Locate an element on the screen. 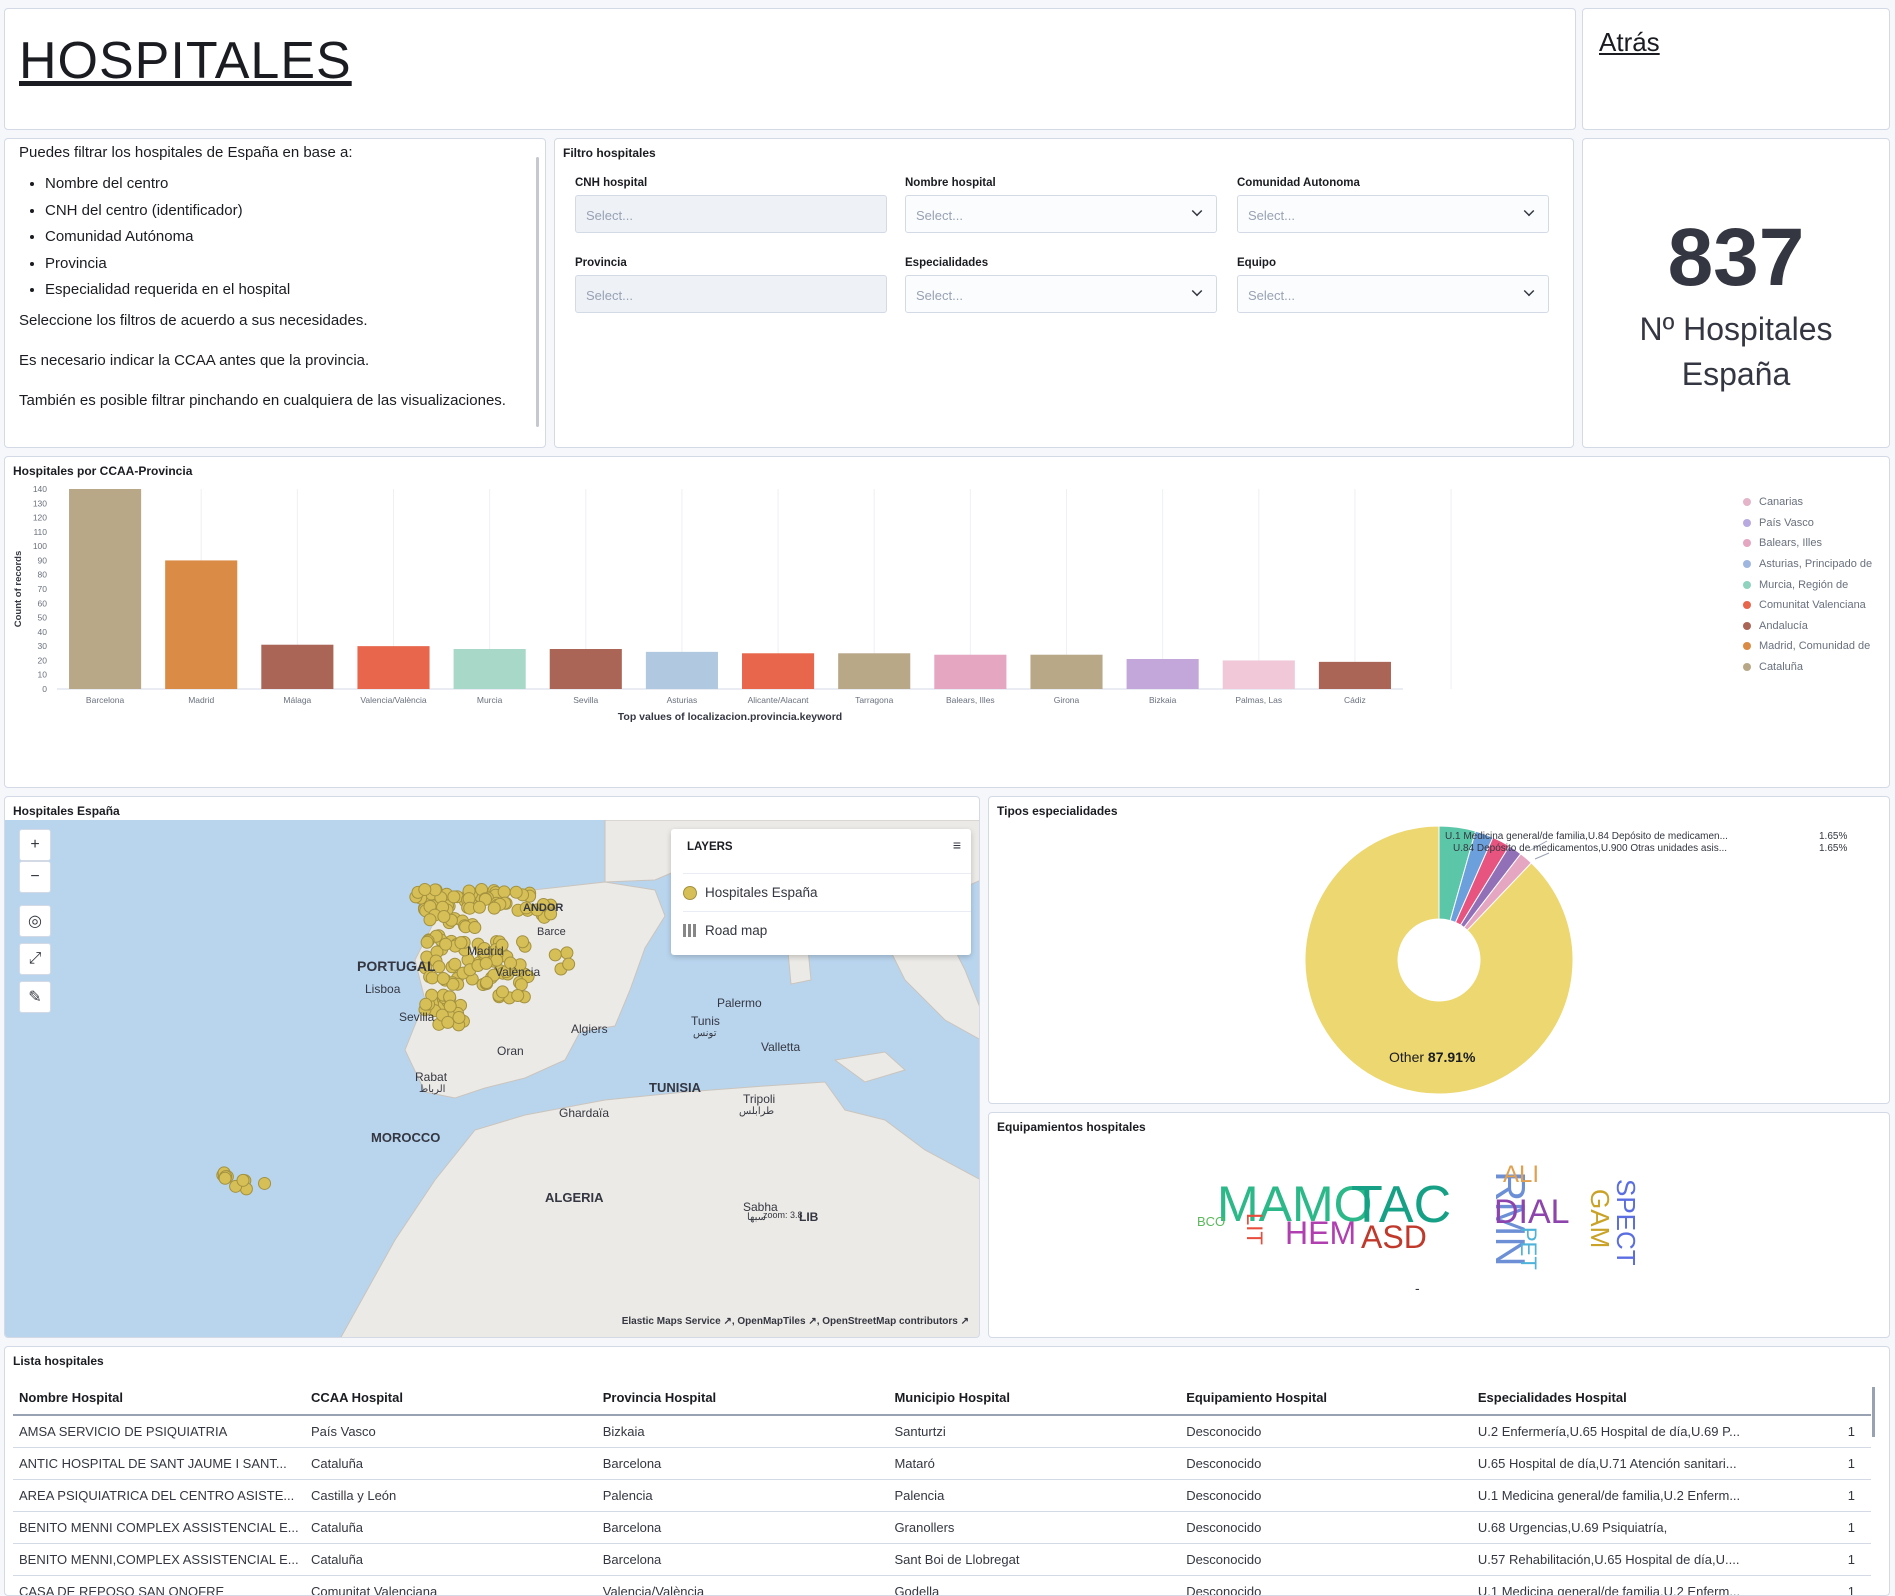 This screenshot has height=1596, width=1895. zoom-out-icon: − is located at coordinates (35, 877).